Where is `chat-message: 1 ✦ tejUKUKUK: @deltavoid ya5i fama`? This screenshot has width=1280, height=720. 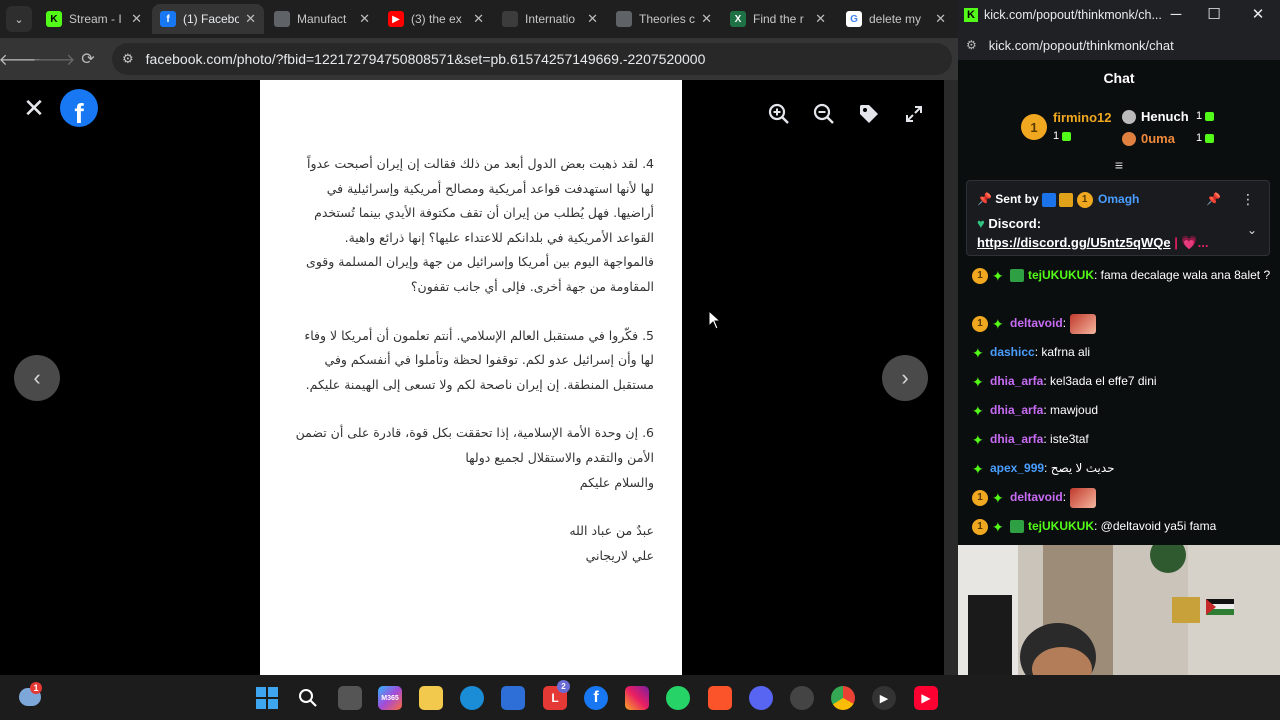 chat-message: 1 ✦ tejUKUKUK: @deltavoid ya5i fama is located at coordinates (1122, 526).